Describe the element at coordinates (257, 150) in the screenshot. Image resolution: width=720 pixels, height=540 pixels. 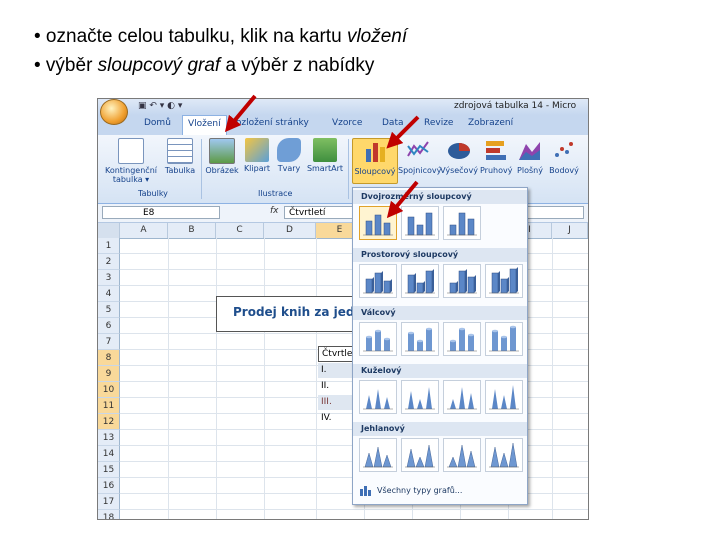
I see `clipart-icon` at that location.